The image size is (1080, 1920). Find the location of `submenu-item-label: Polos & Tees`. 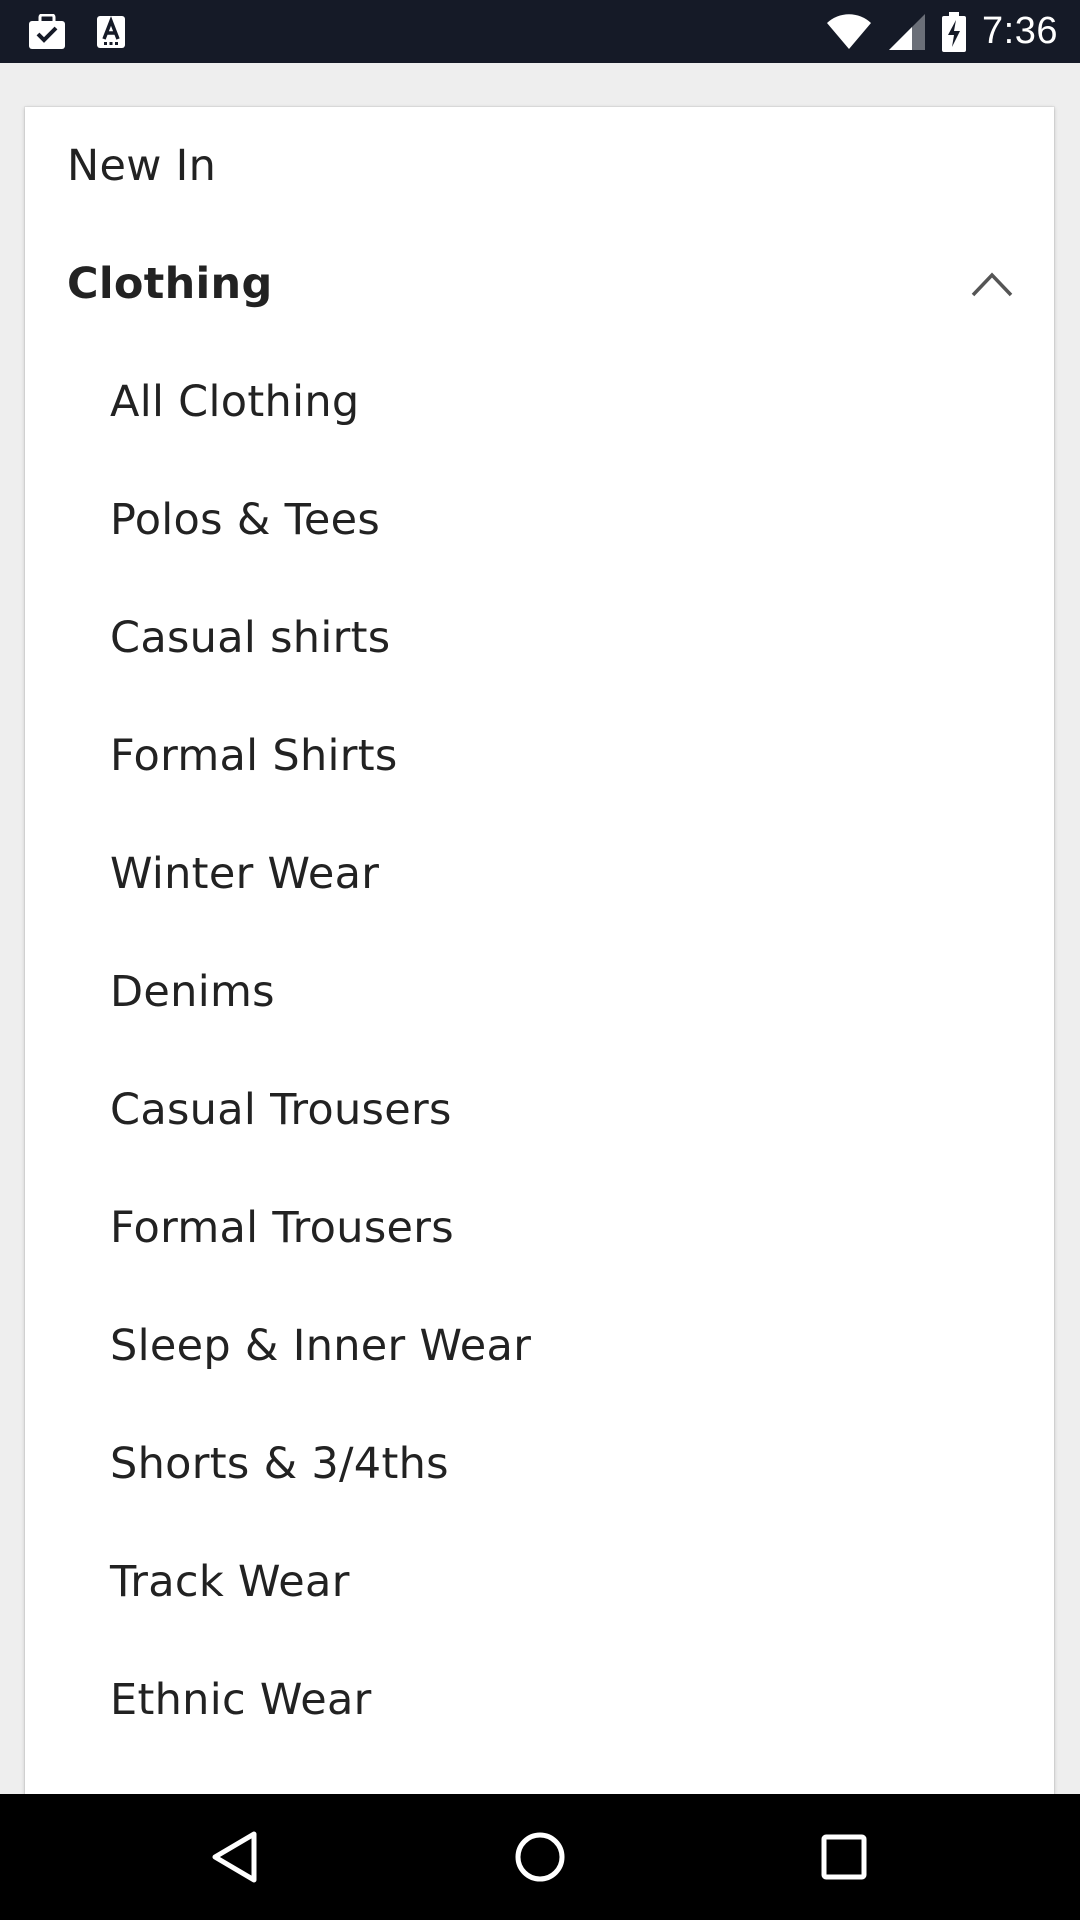

submenu-item-label: Polos & Tees is located at coordinates (245, 520).